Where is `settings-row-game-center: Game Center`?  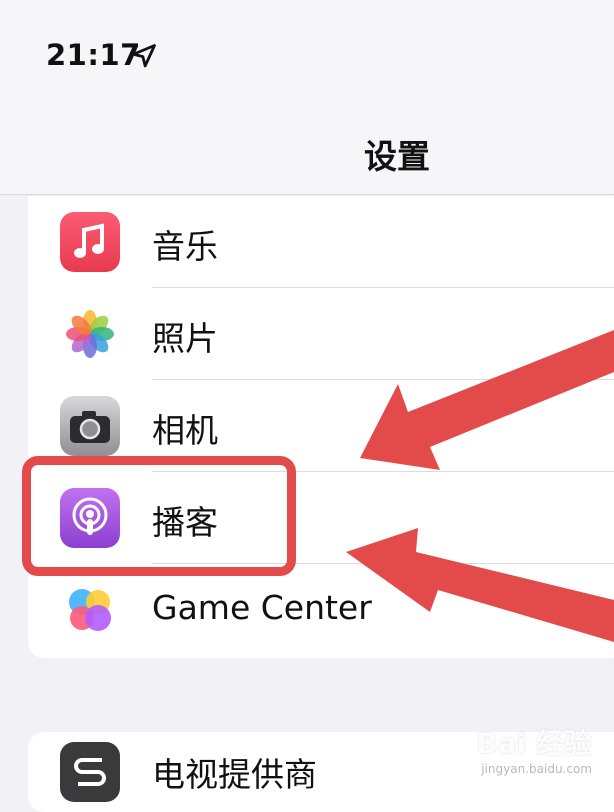
settings-row-game-center: Game Center is located at coordinates (321, 610).